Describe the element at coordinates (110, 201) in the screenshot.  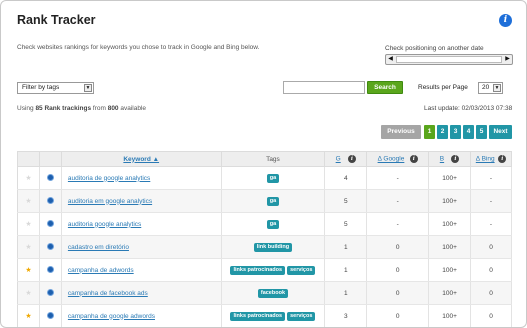
I see `keyword-link: auditoria em google analytics` at that location.